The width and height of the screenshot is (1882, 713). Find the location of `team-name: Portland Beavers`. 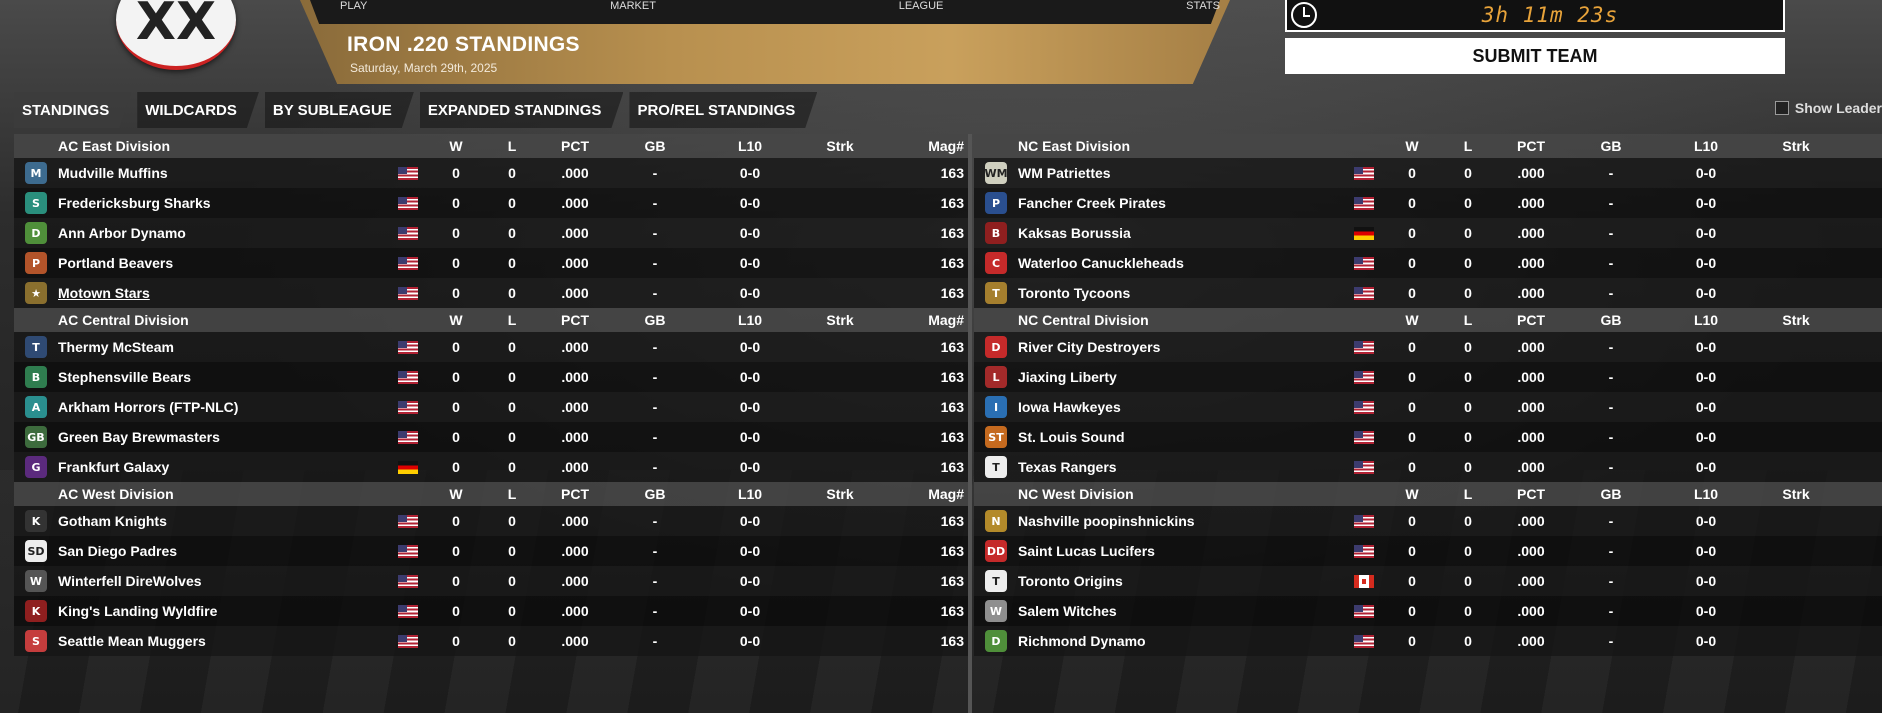

team-name: Portland Beavers is located at coordinates (223, 263).